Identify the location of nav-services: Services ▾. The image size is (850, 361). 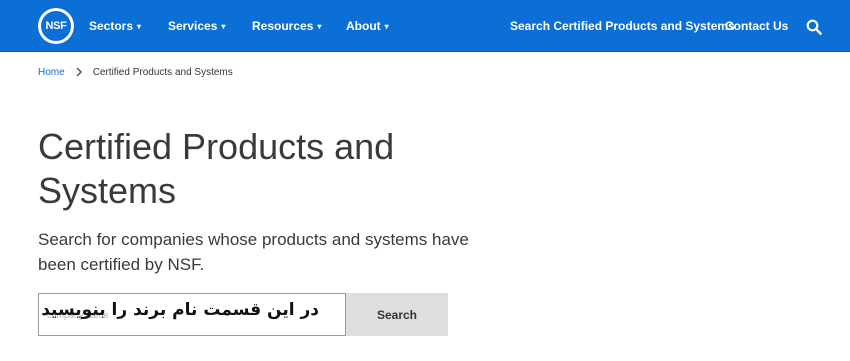
(196, 26).